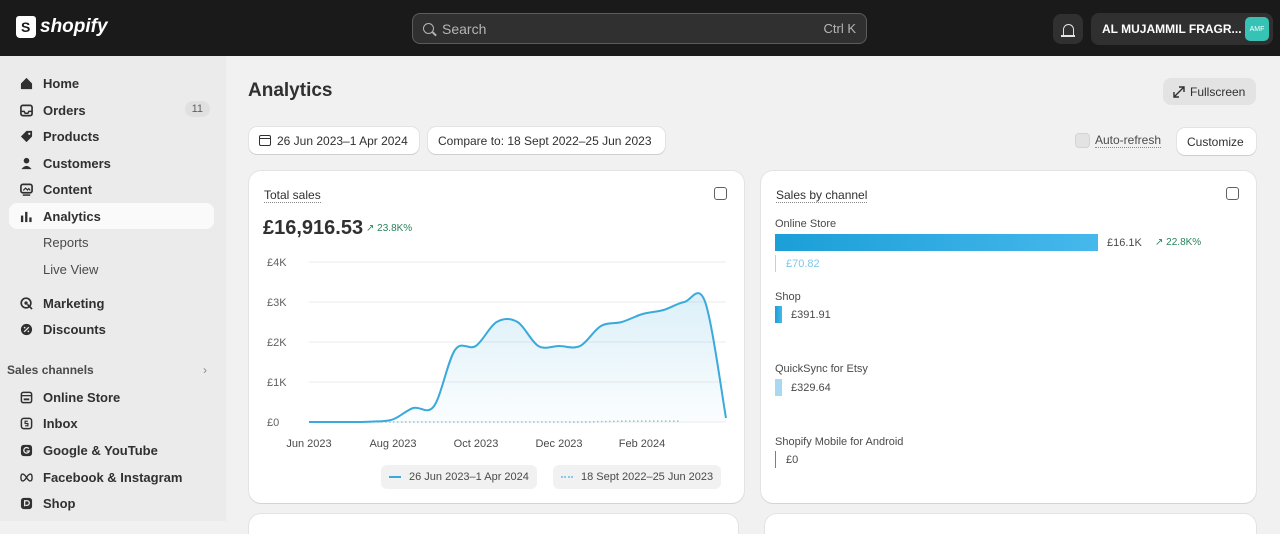 The height and width of the screenshot is (534, 1280). What do you see at coordinates (111, 423) in the screenshot?
I see `sidebar-item-inbox: Inbox` at bounding box center [111, 423].